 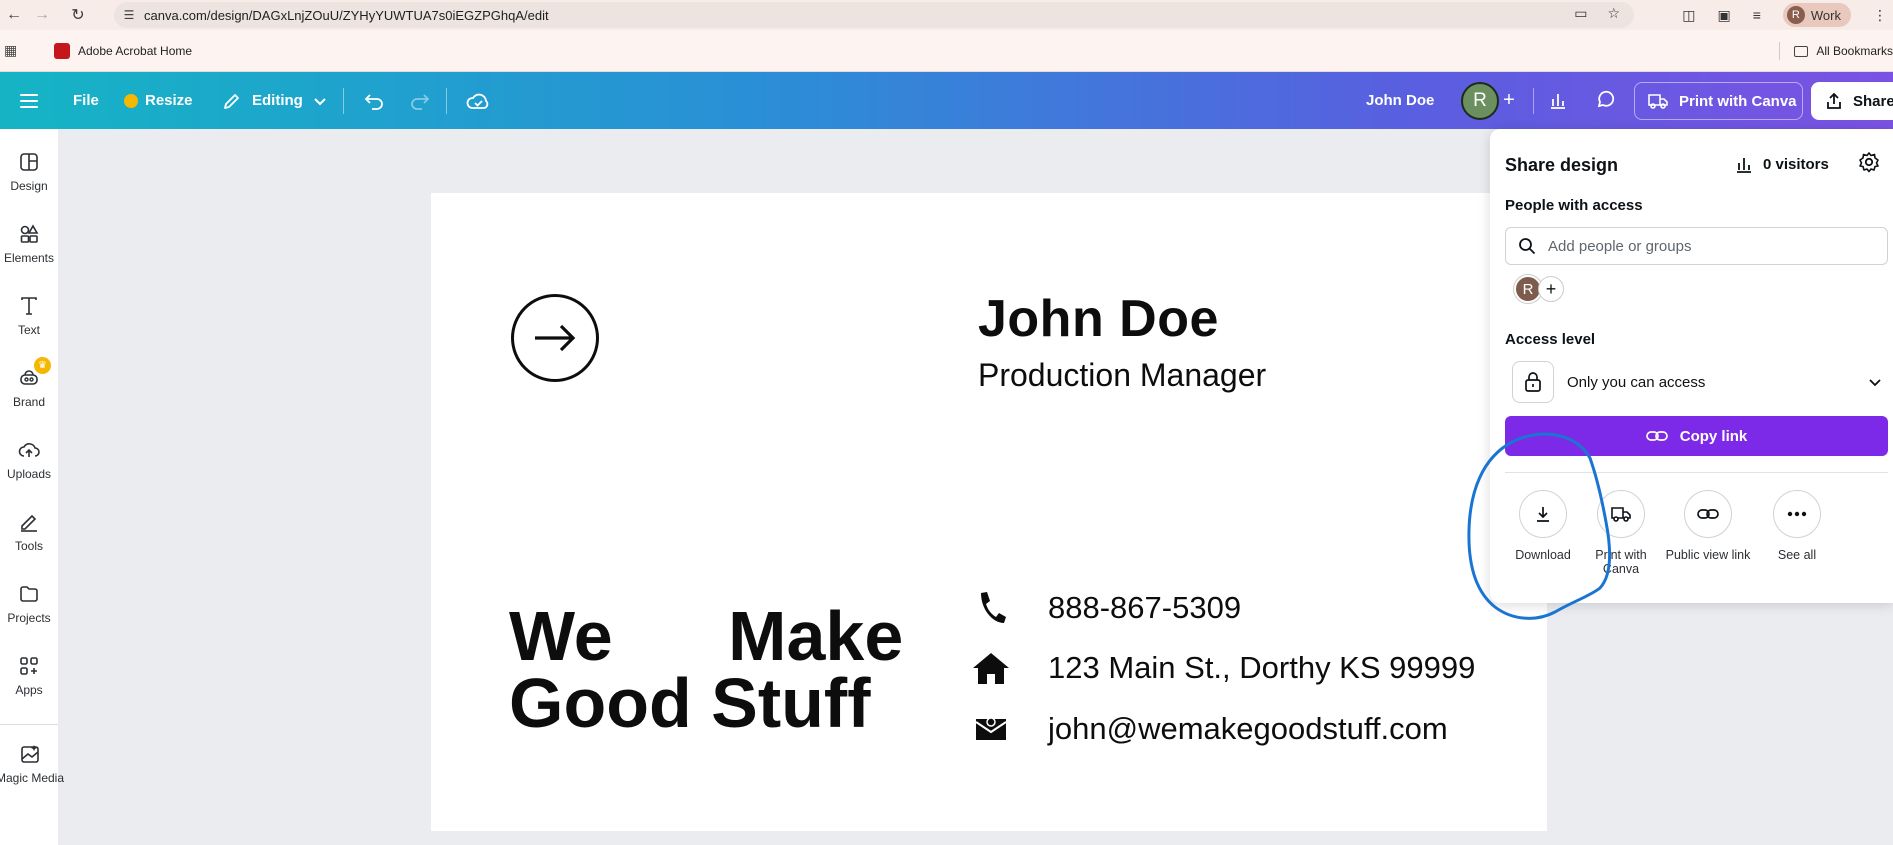 What do you see at coordinates (1262, 667) in the screenshot?
I see `address-text: 123 Main St., Dorthy KS 99999` at bounding box center [1262, 667].